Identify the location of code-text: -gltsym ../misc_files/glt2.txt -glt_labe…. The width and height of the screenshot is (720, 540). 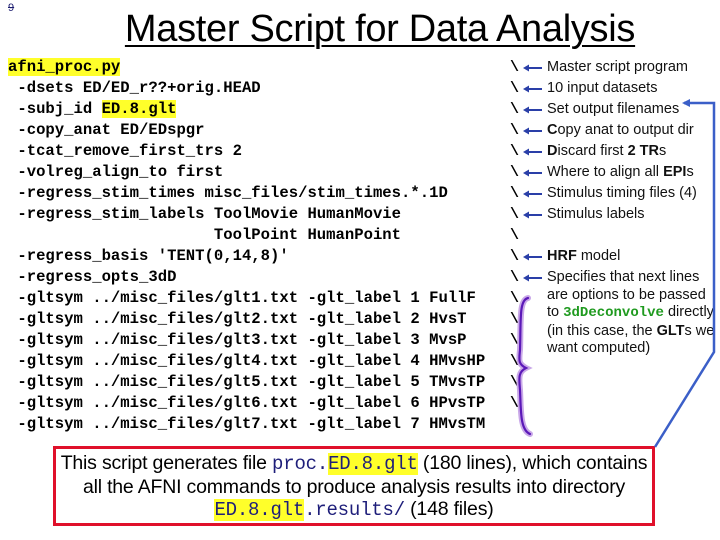
(237, 319).